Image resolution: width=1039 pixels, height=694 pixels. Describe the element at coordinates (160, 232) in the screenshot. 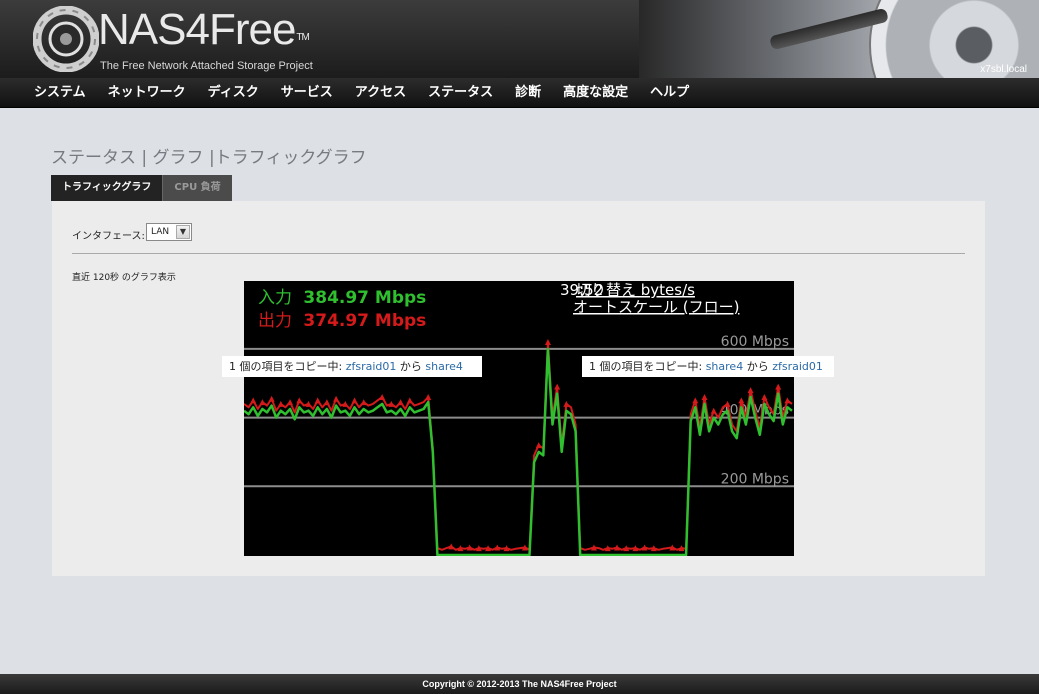

I see `interface-select-value: LAN` at that location.